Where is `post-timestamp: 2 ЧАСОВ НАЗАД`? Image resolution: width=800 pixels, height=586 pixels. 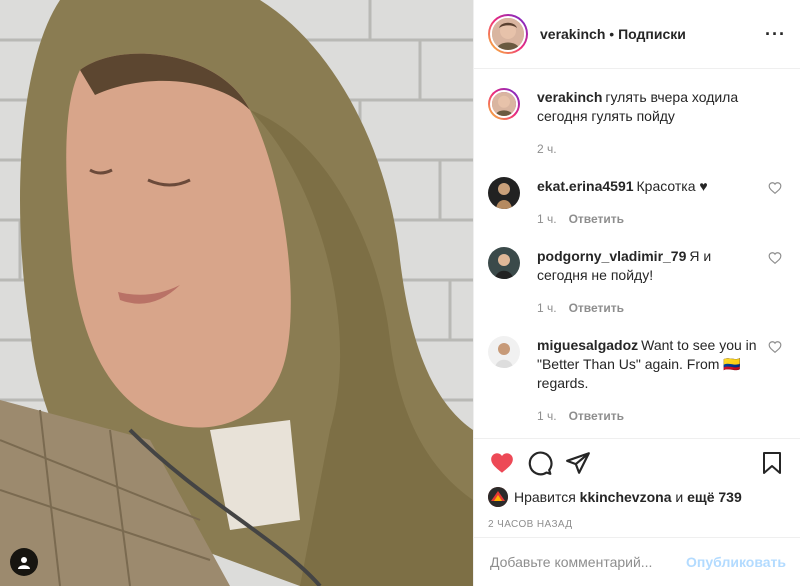 post-timestamp: 2 ЧАСОВ НАЗАД is located at coordinates (637, 524).